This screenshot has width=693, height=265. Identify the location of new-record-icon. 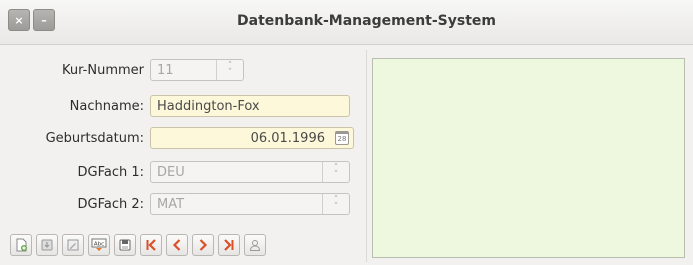
(21, 245).